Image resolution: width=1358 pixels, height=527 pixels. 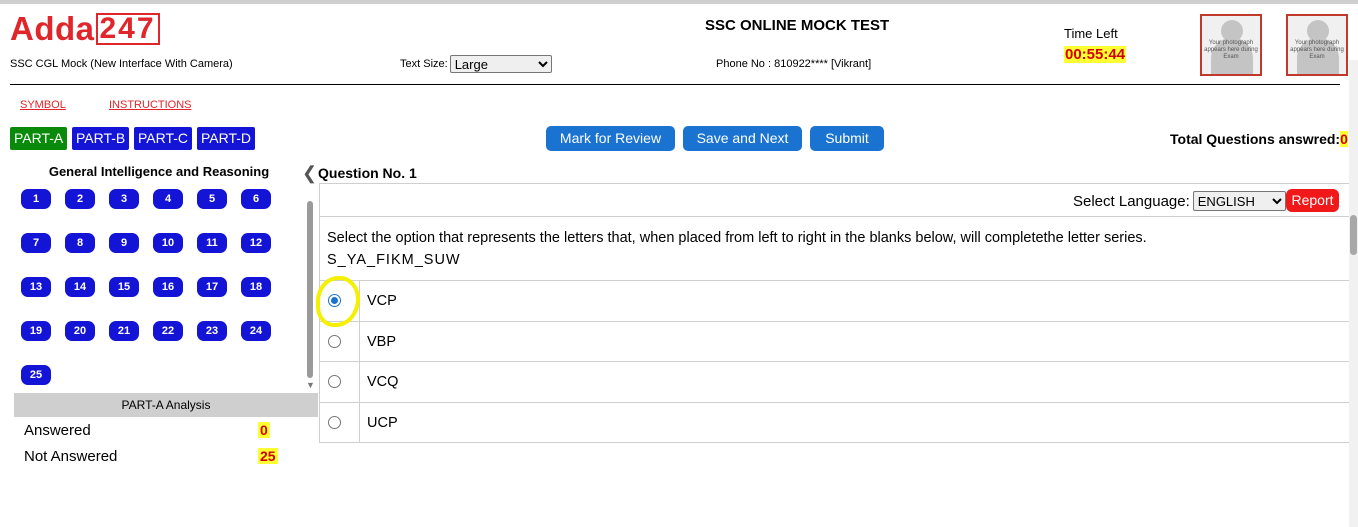 What do you see at coordinates (57, 430) in the screenshot?
I see `answered-label: Answered` at bounding box center [57, 430].